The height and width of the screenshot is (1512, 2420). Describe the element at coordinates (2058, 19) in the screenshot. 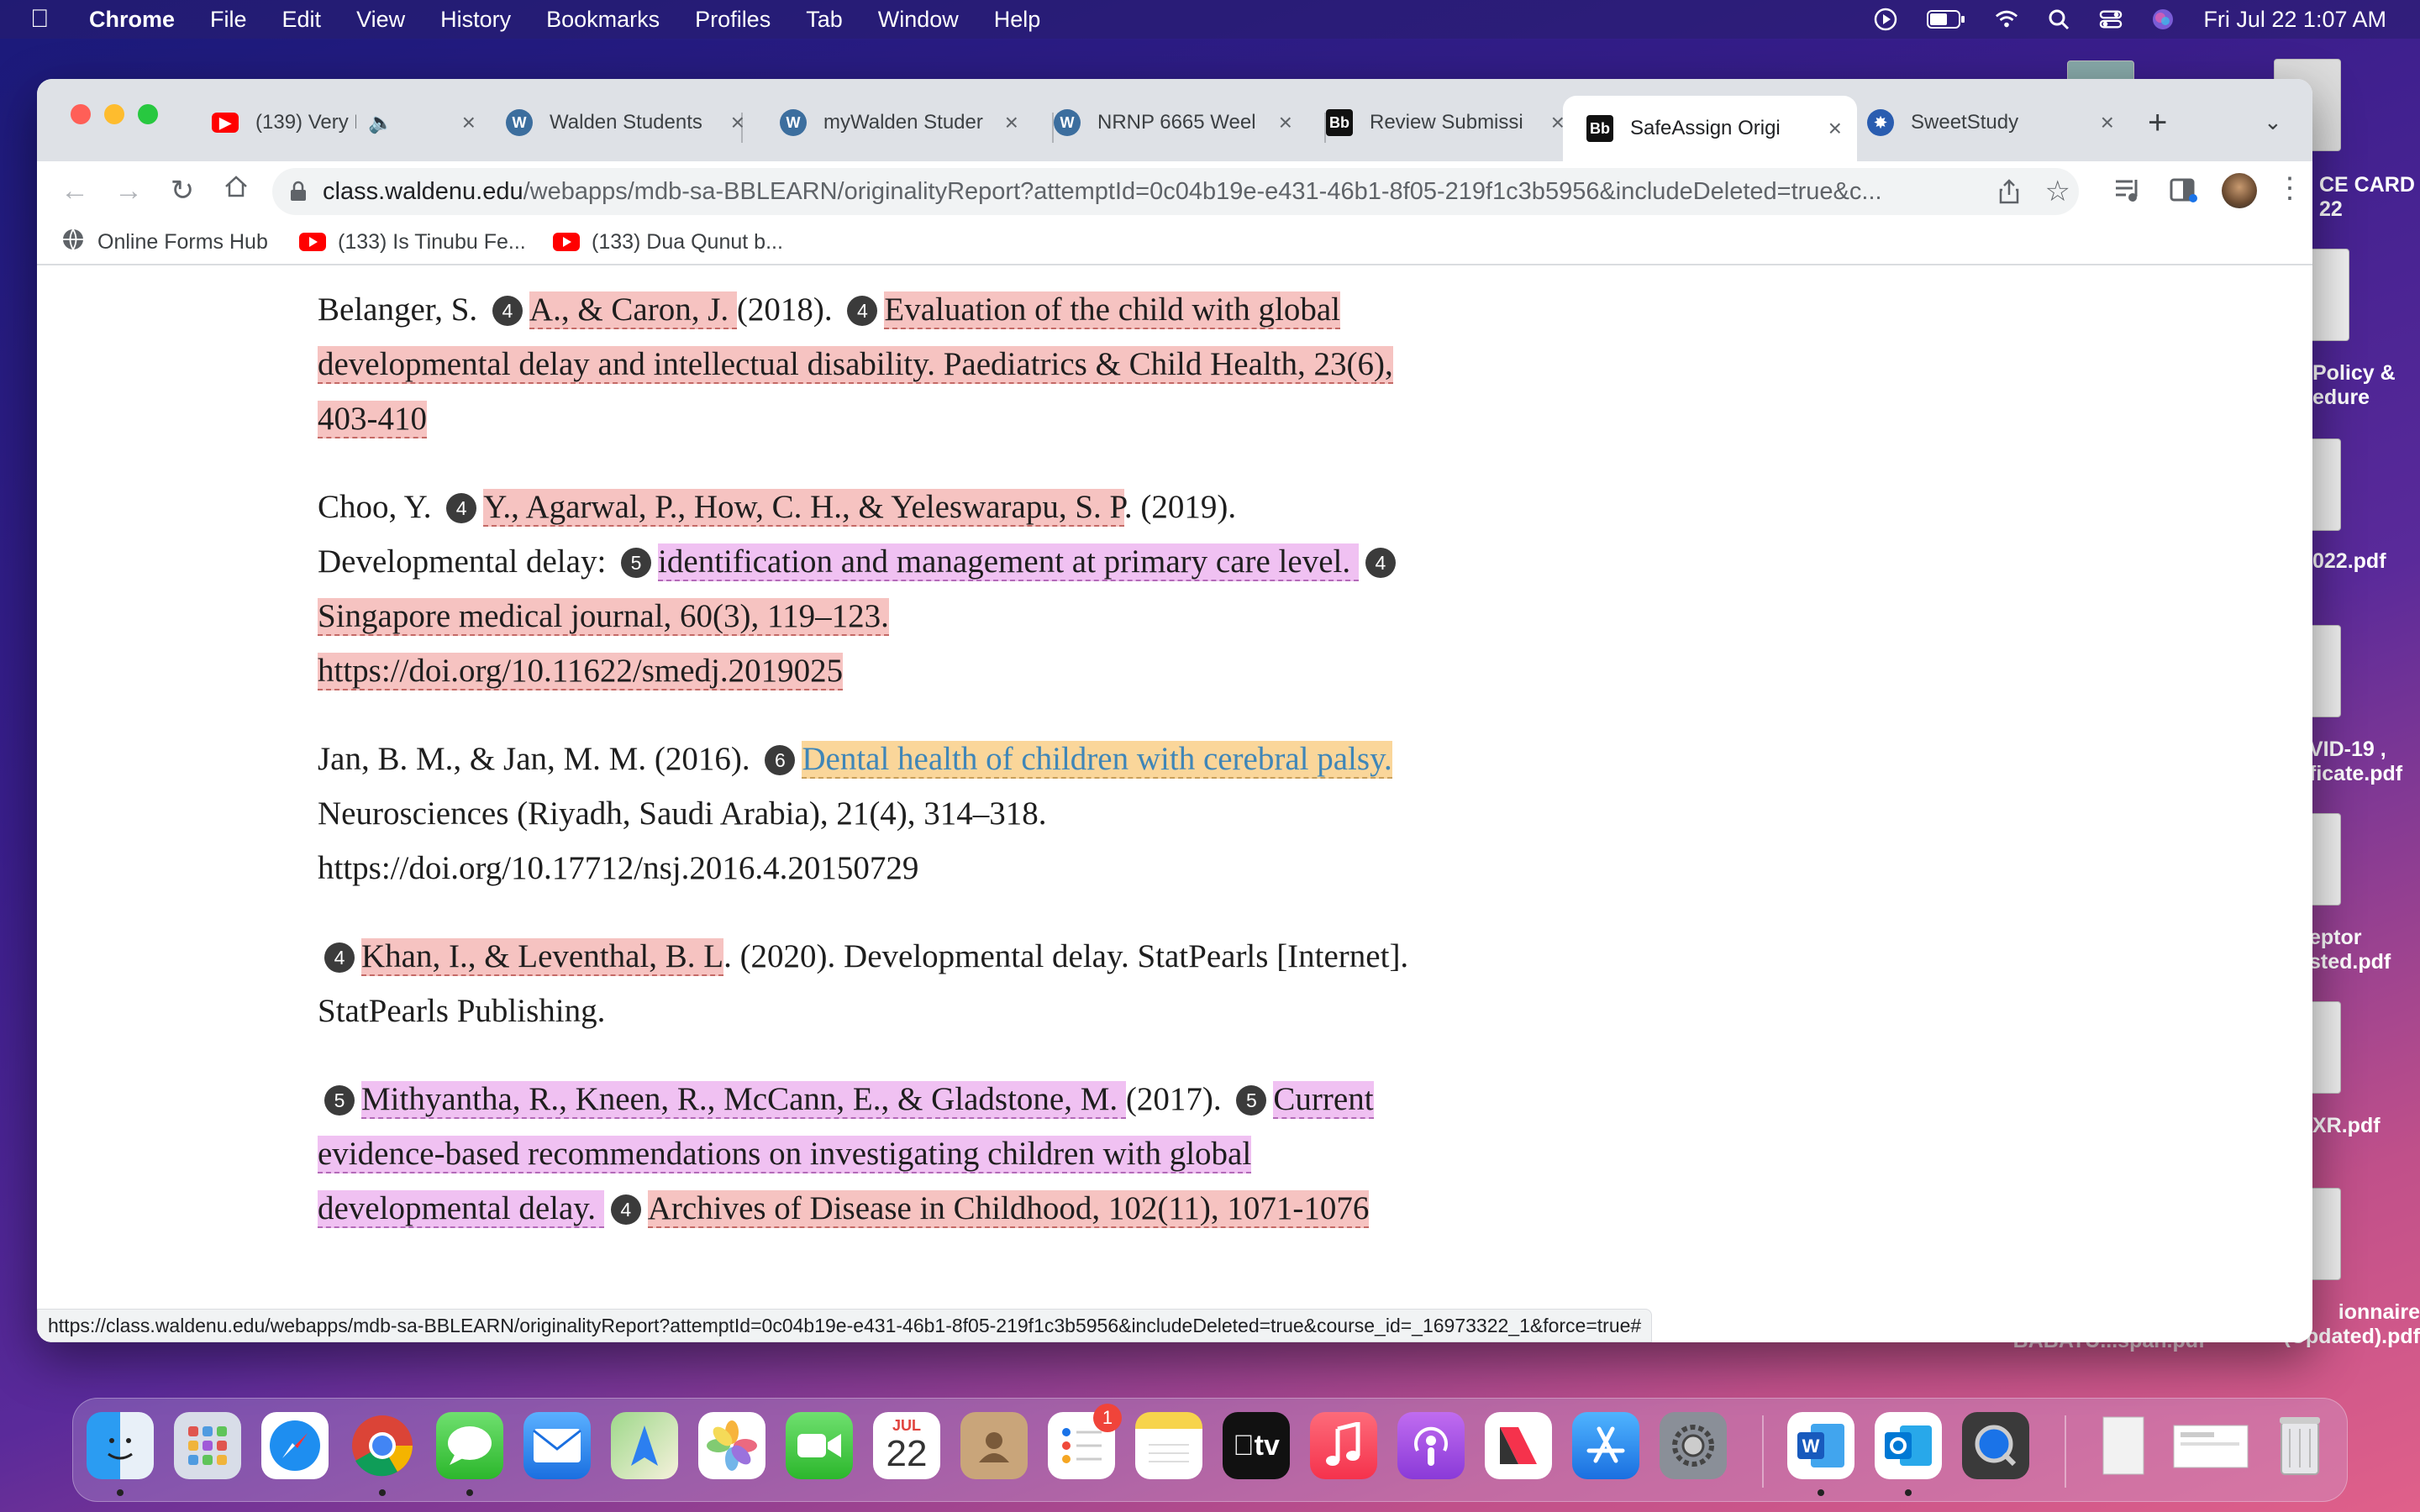

I see `spotlight-search-icon` at that location.